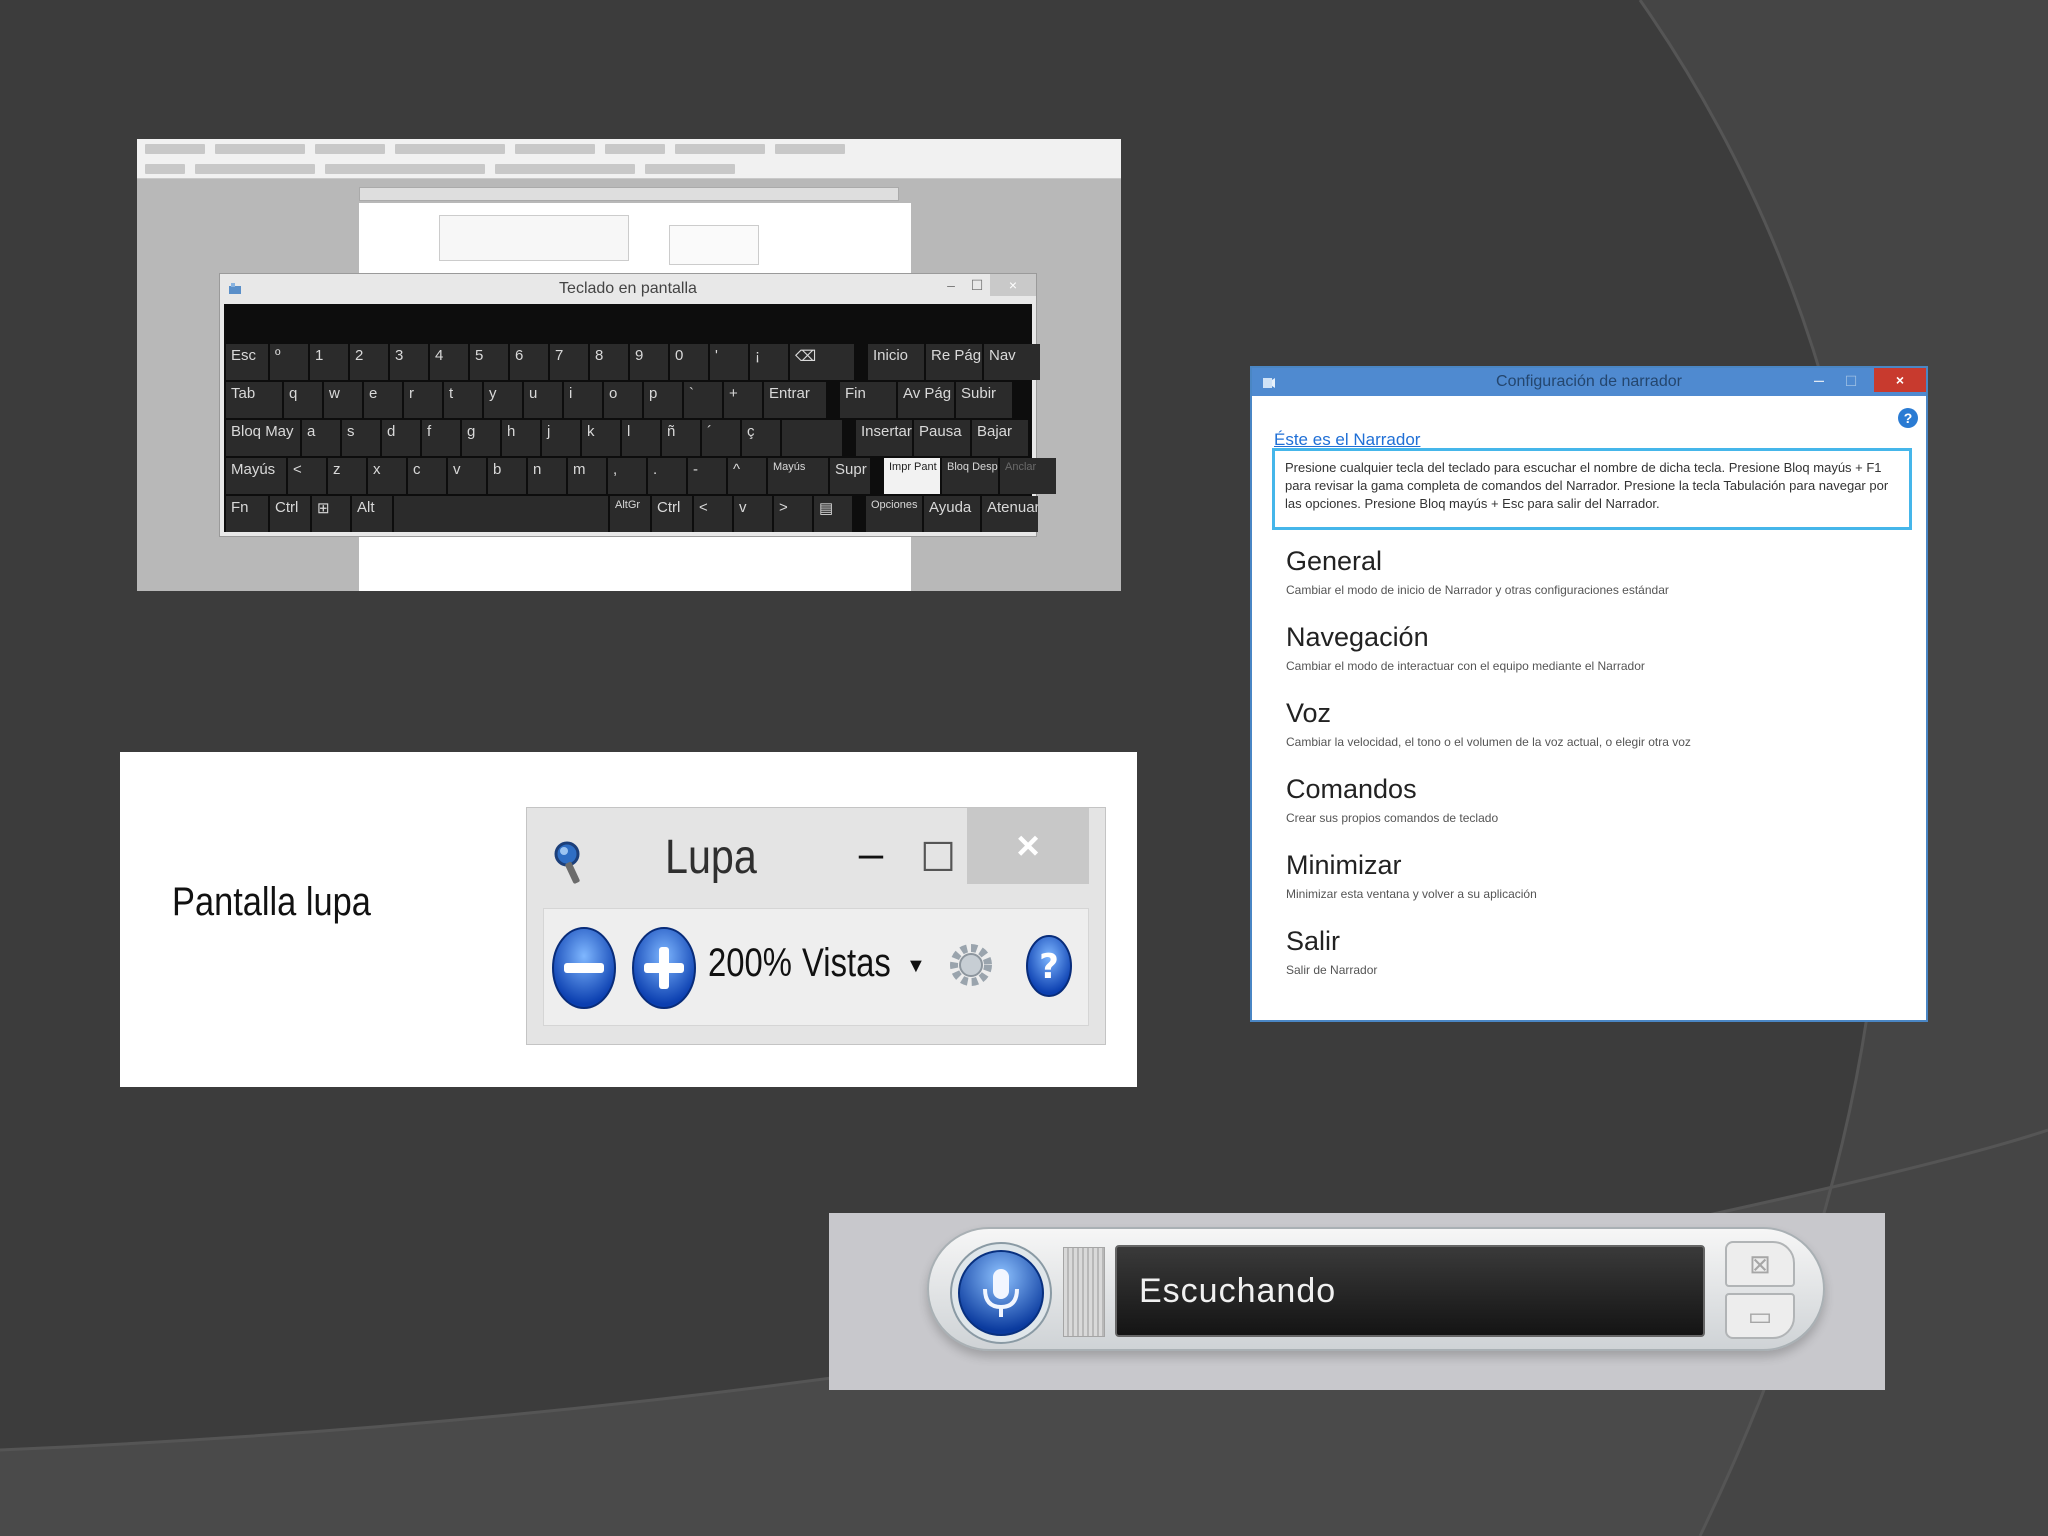  What do you see at coordinates (667, 476) in the screenshot?
I see `osk-key: .` at bounding box center [667, 476].